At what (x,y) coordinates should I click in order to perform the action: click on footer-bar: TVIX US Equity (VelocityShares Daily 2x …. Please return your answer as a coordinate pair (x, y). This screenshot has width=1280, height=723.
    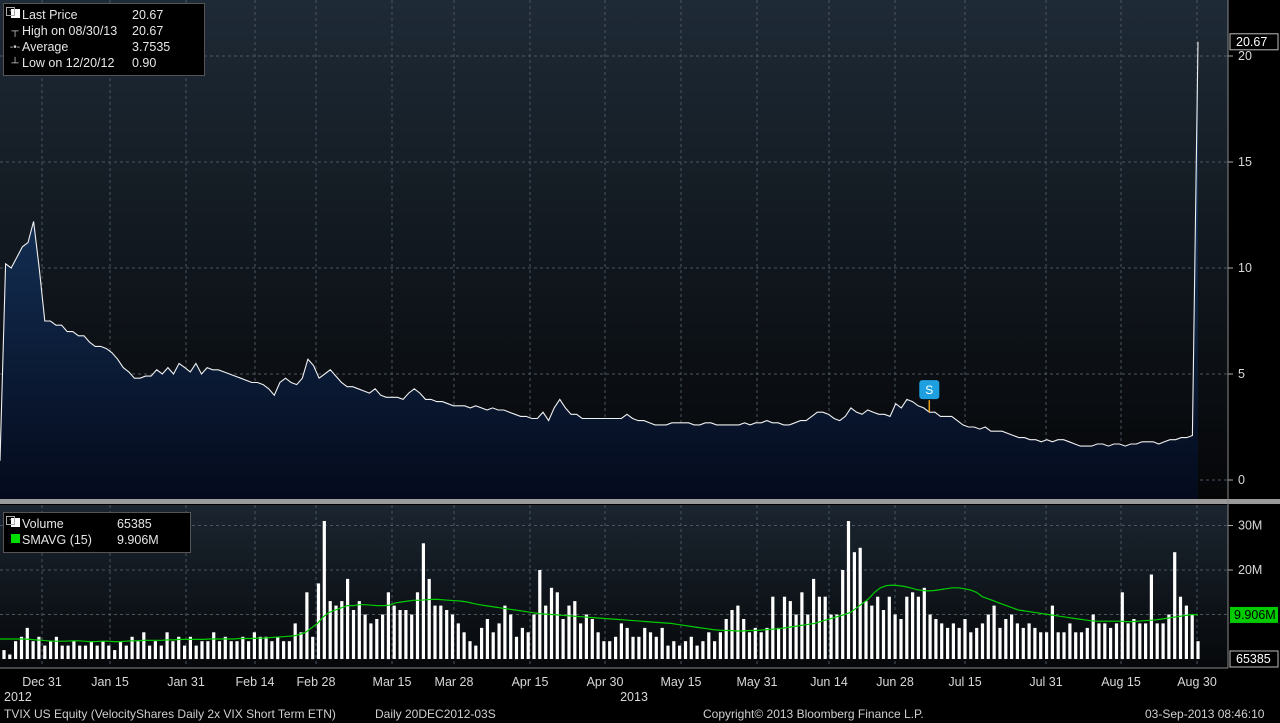
    Looking at the image, I should click on (640, 714).